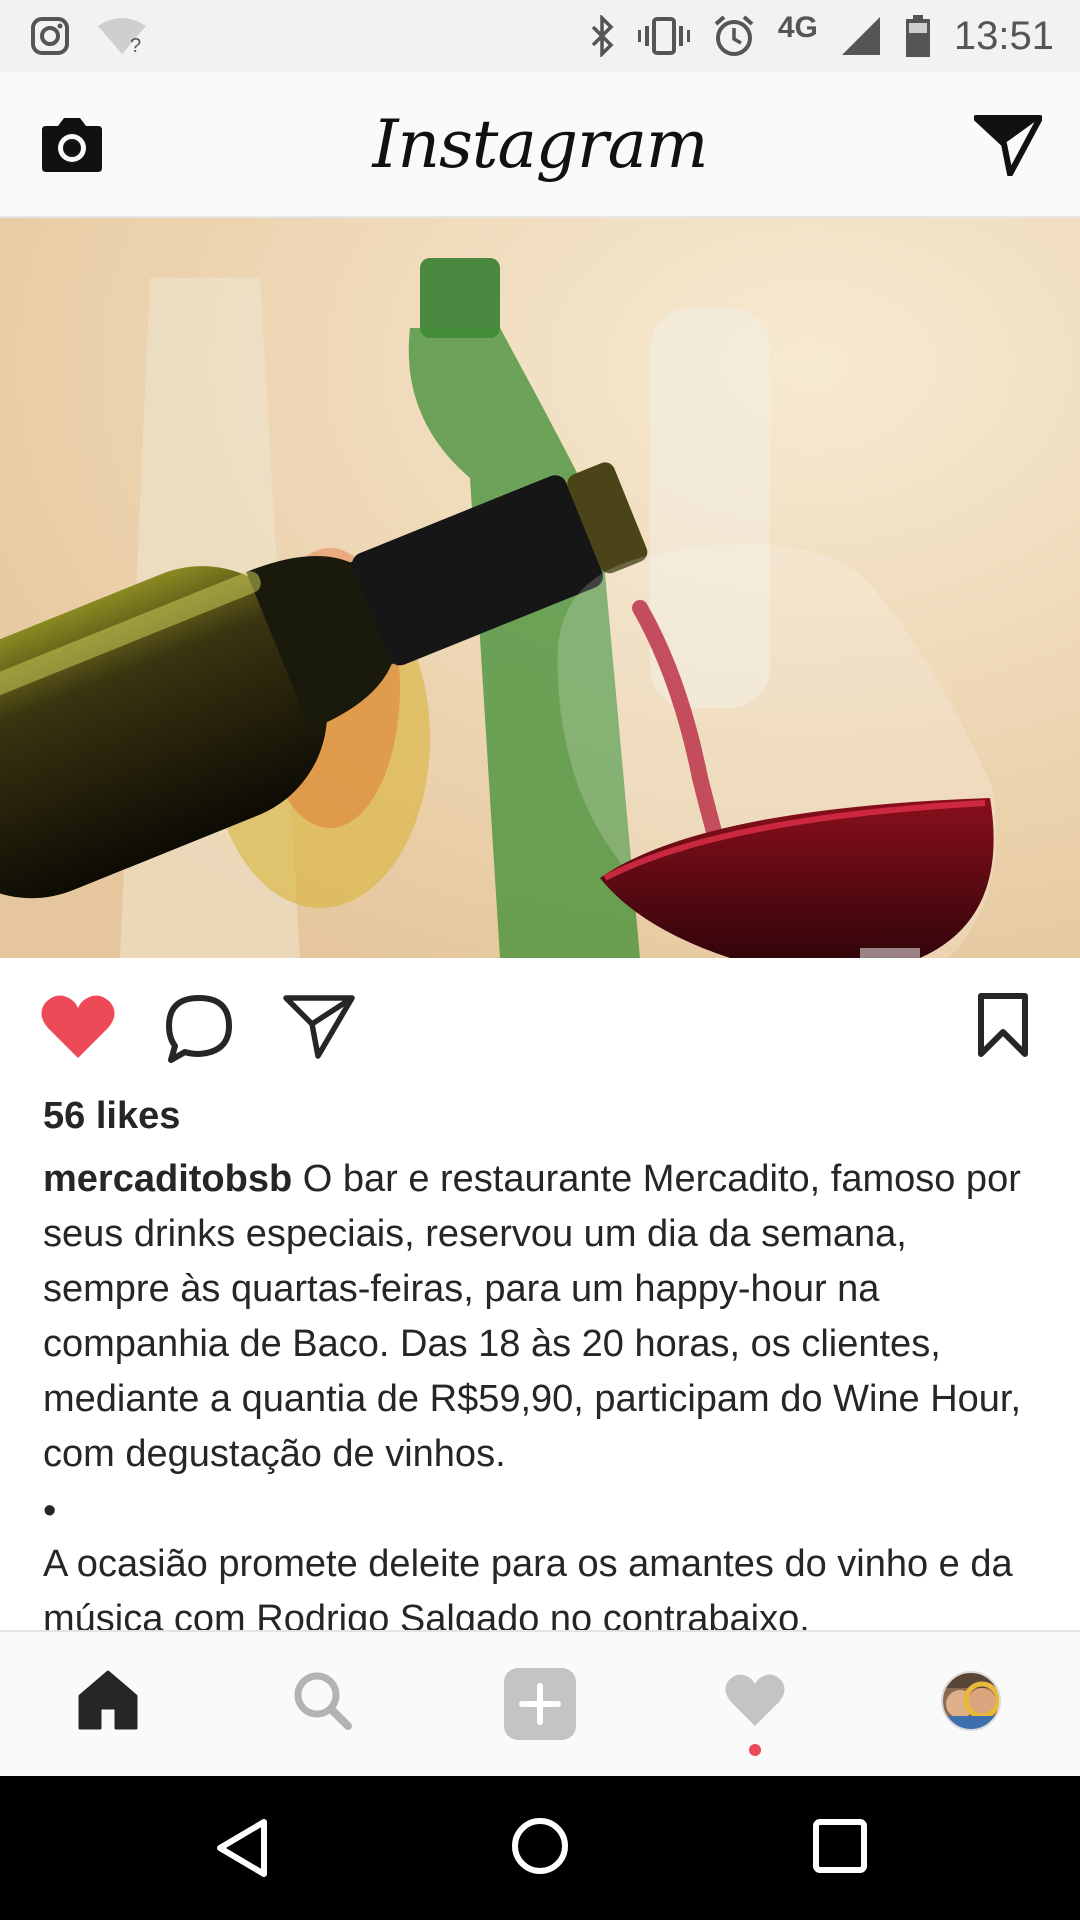 This screenshot has width=1080, height=1920. I want to click on likes-count: 56 likes, so click(111, 1116).